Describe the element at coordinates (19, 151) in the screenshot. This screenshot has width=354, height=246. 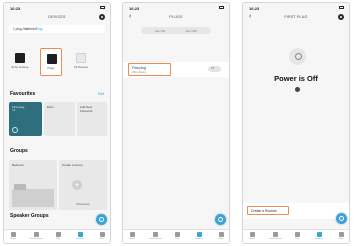
I see `groups-heading: Groups` at that location.